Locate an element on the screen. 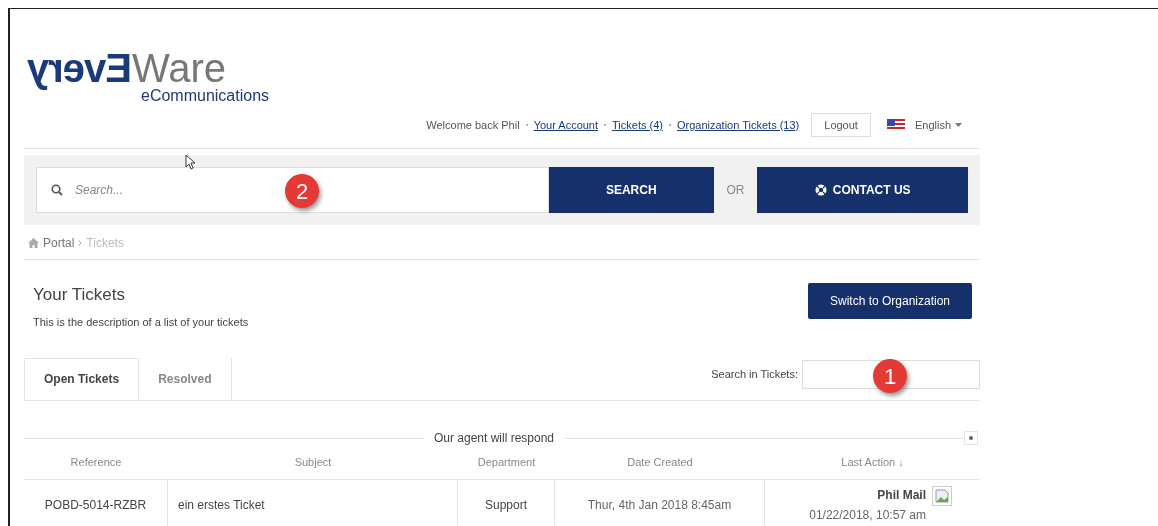 This screenshot has width=1158, height=526. chevron-icon is located at coordinates (80, 243).